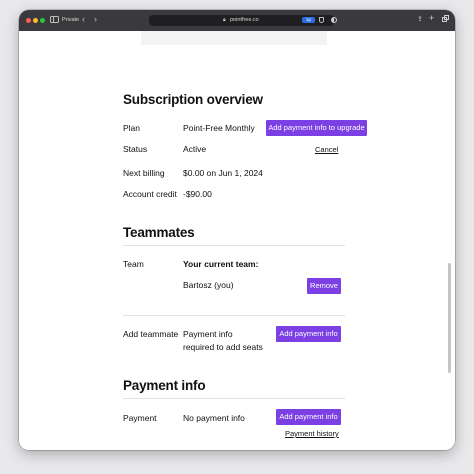 The image size is (474, 474). I want to click on plan-label: Plan, so click(132, 128).